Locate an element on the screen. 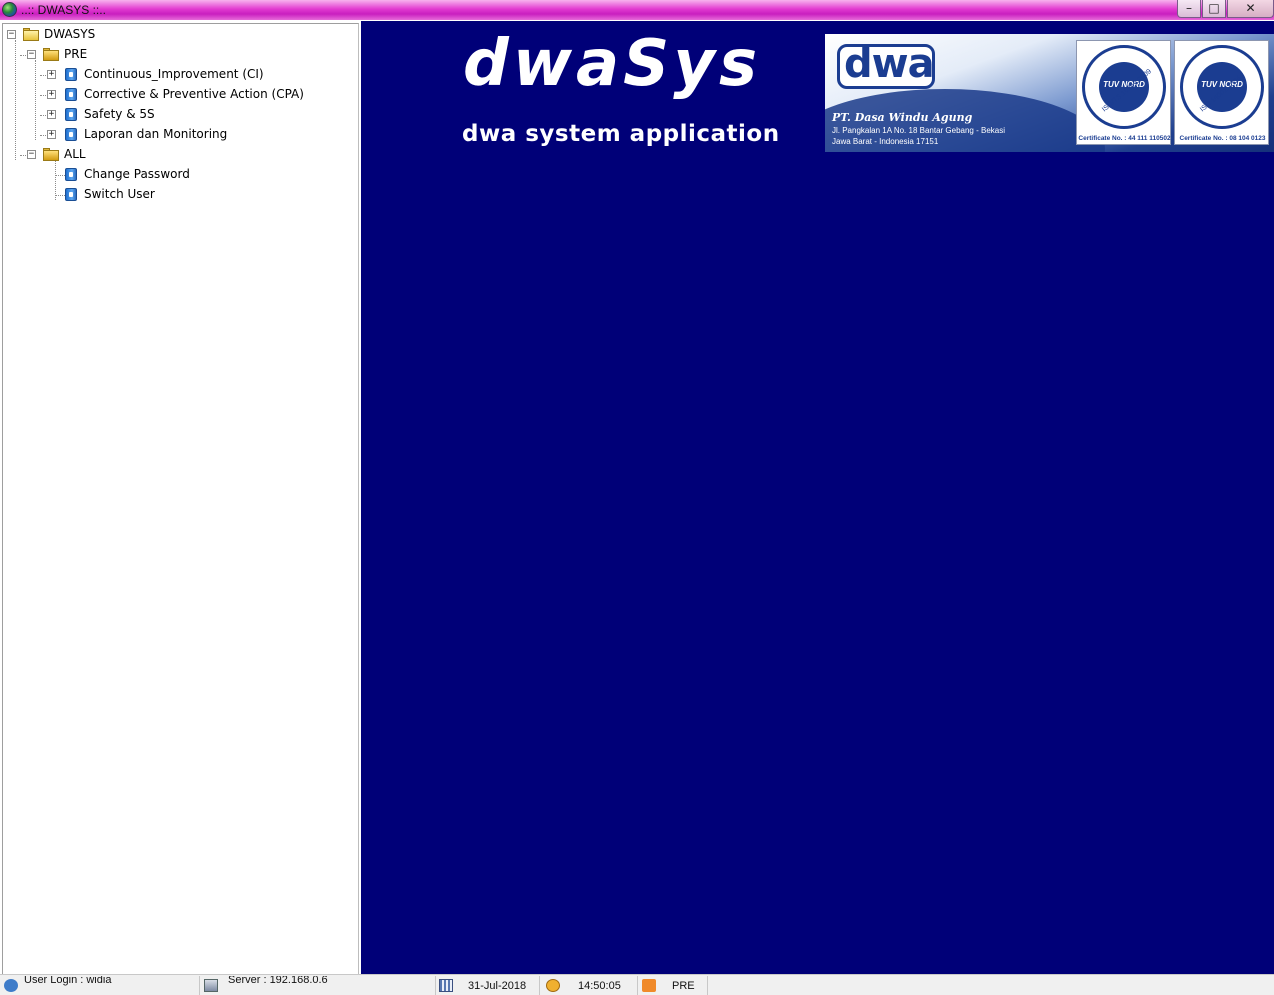 The image size is (1274, 995). company-logo: dwa is located at coordinates (886, 65).